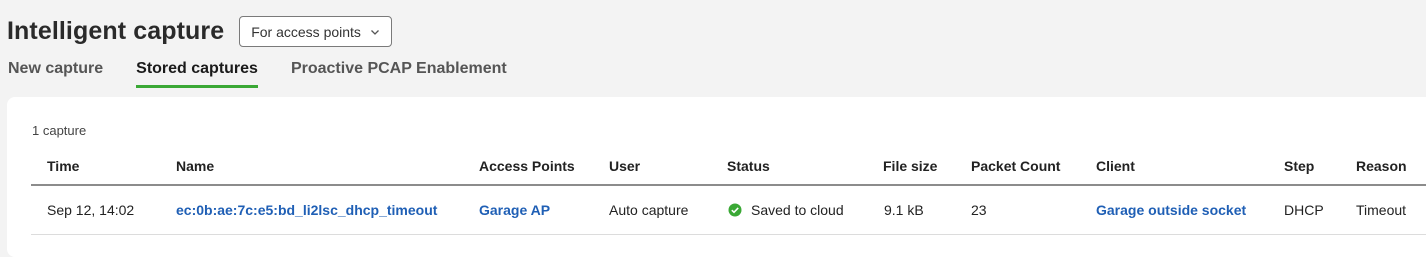 Image resolution: width=1426 pixels, height=257 pixels. Describe the element at coordinates (649, 210) in the screenshot. I see `cell-user: Auto capture` at that location.